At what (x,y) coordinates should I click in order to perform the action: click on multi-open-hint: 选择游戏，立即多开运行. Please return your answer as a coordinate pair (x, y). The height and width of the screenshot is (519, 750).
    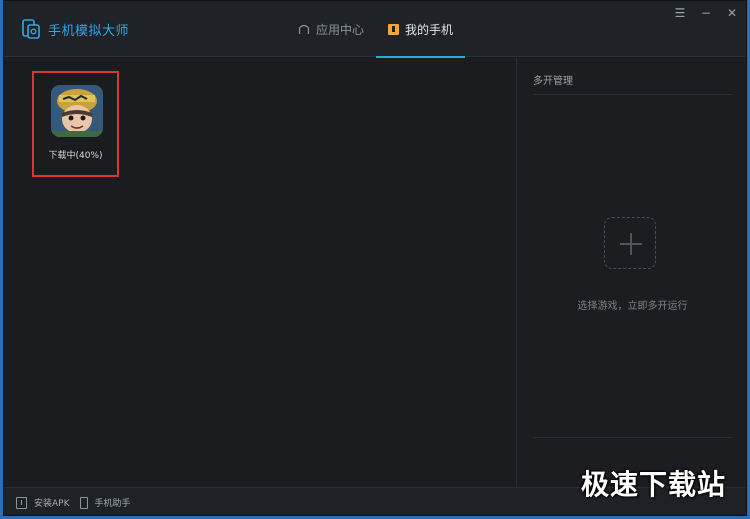
    Looking at the image, I should click on (632, 306).